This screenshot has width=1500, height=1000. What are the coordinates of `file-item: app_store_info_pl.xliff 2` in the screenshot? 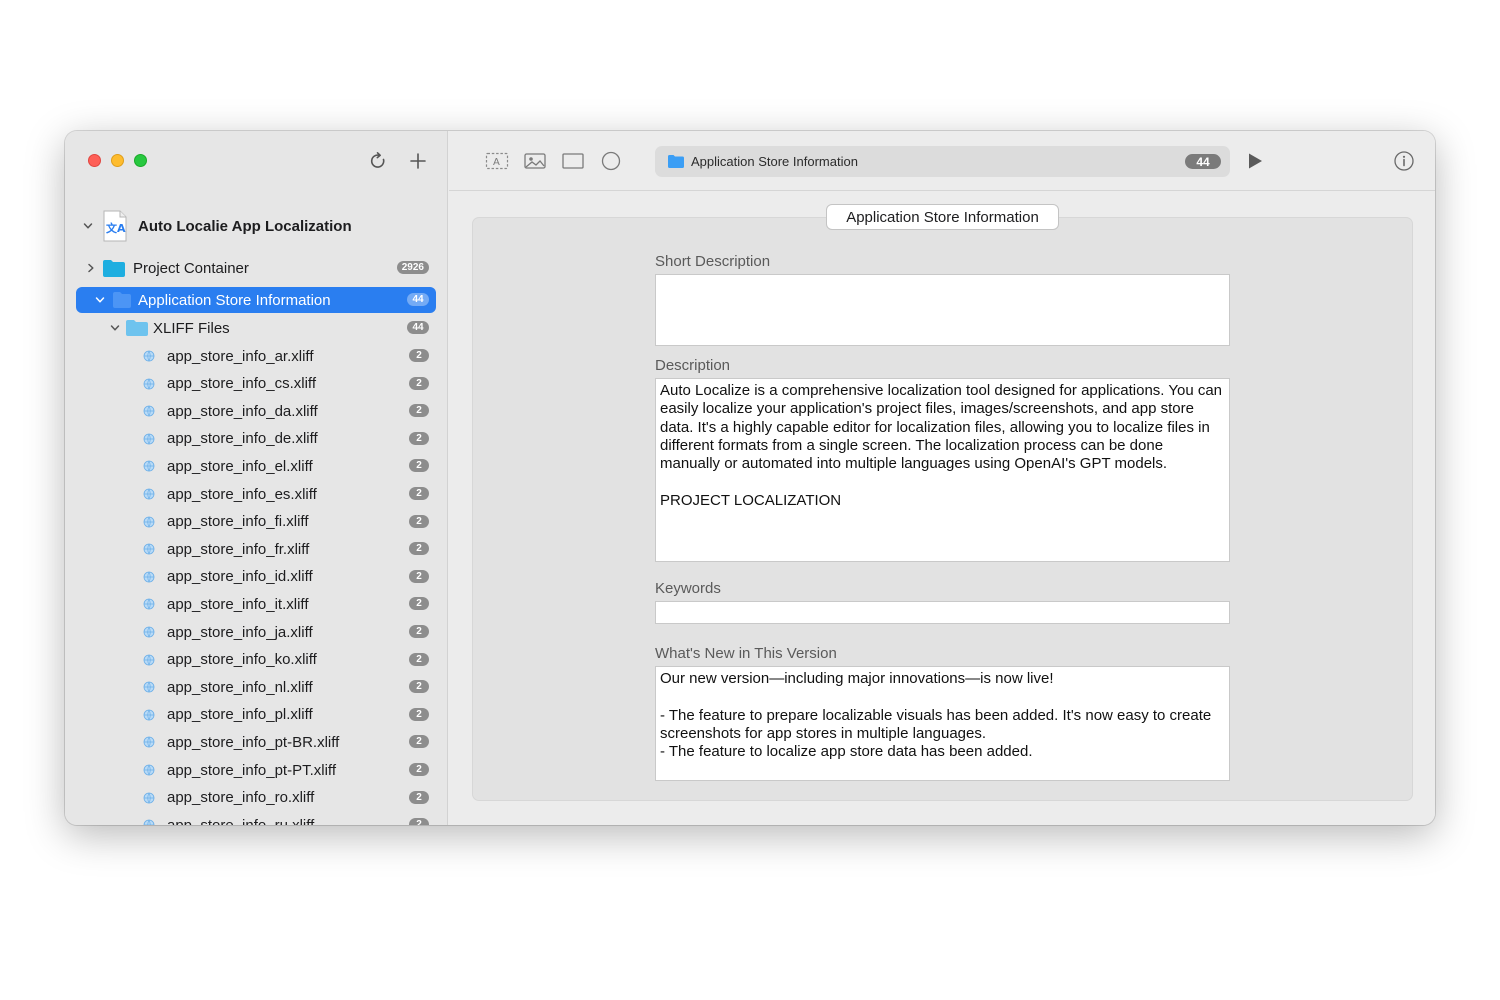 It's located at (256, 715).